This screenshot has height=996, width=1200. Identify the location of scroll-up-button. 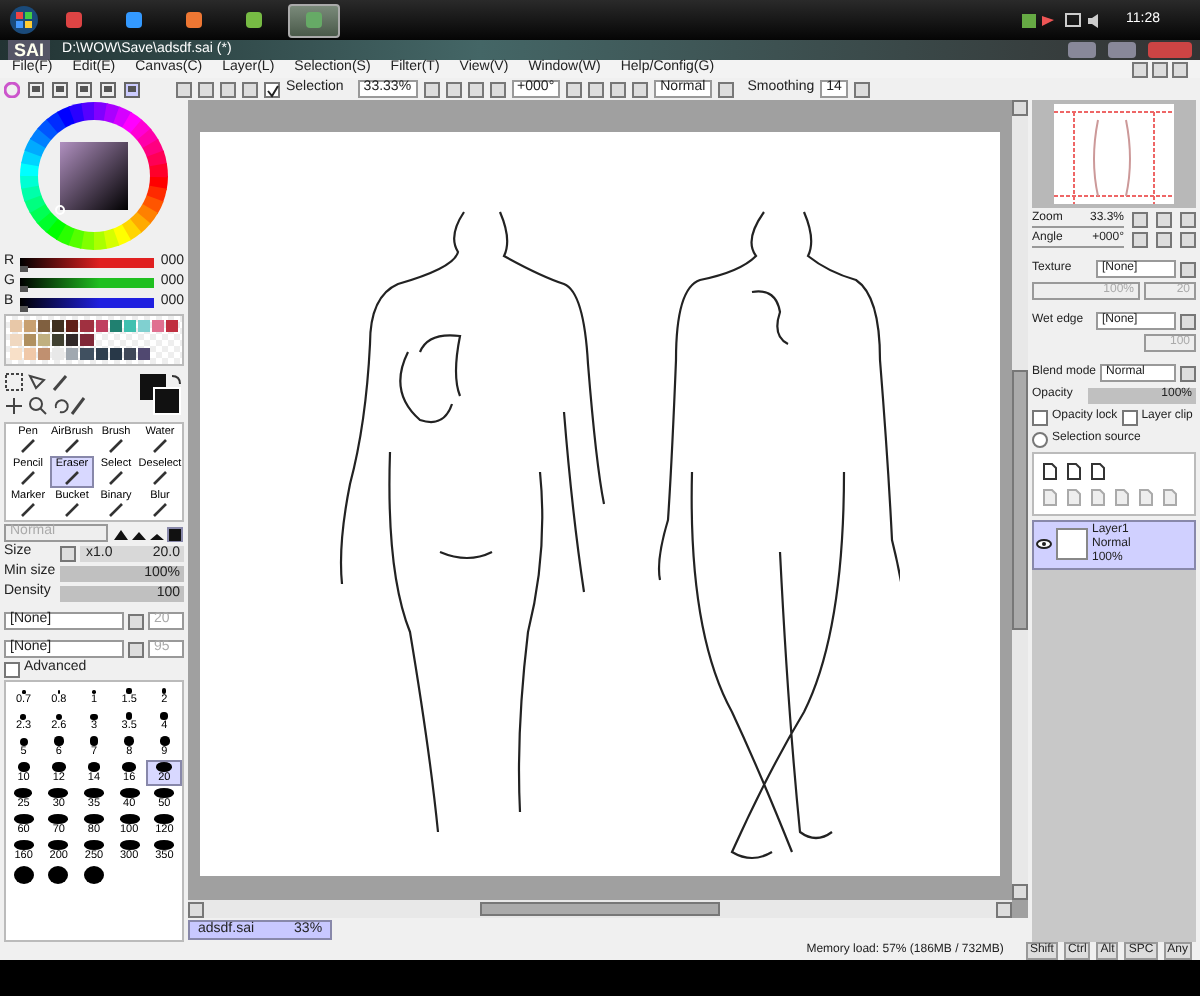
(1020, 108).